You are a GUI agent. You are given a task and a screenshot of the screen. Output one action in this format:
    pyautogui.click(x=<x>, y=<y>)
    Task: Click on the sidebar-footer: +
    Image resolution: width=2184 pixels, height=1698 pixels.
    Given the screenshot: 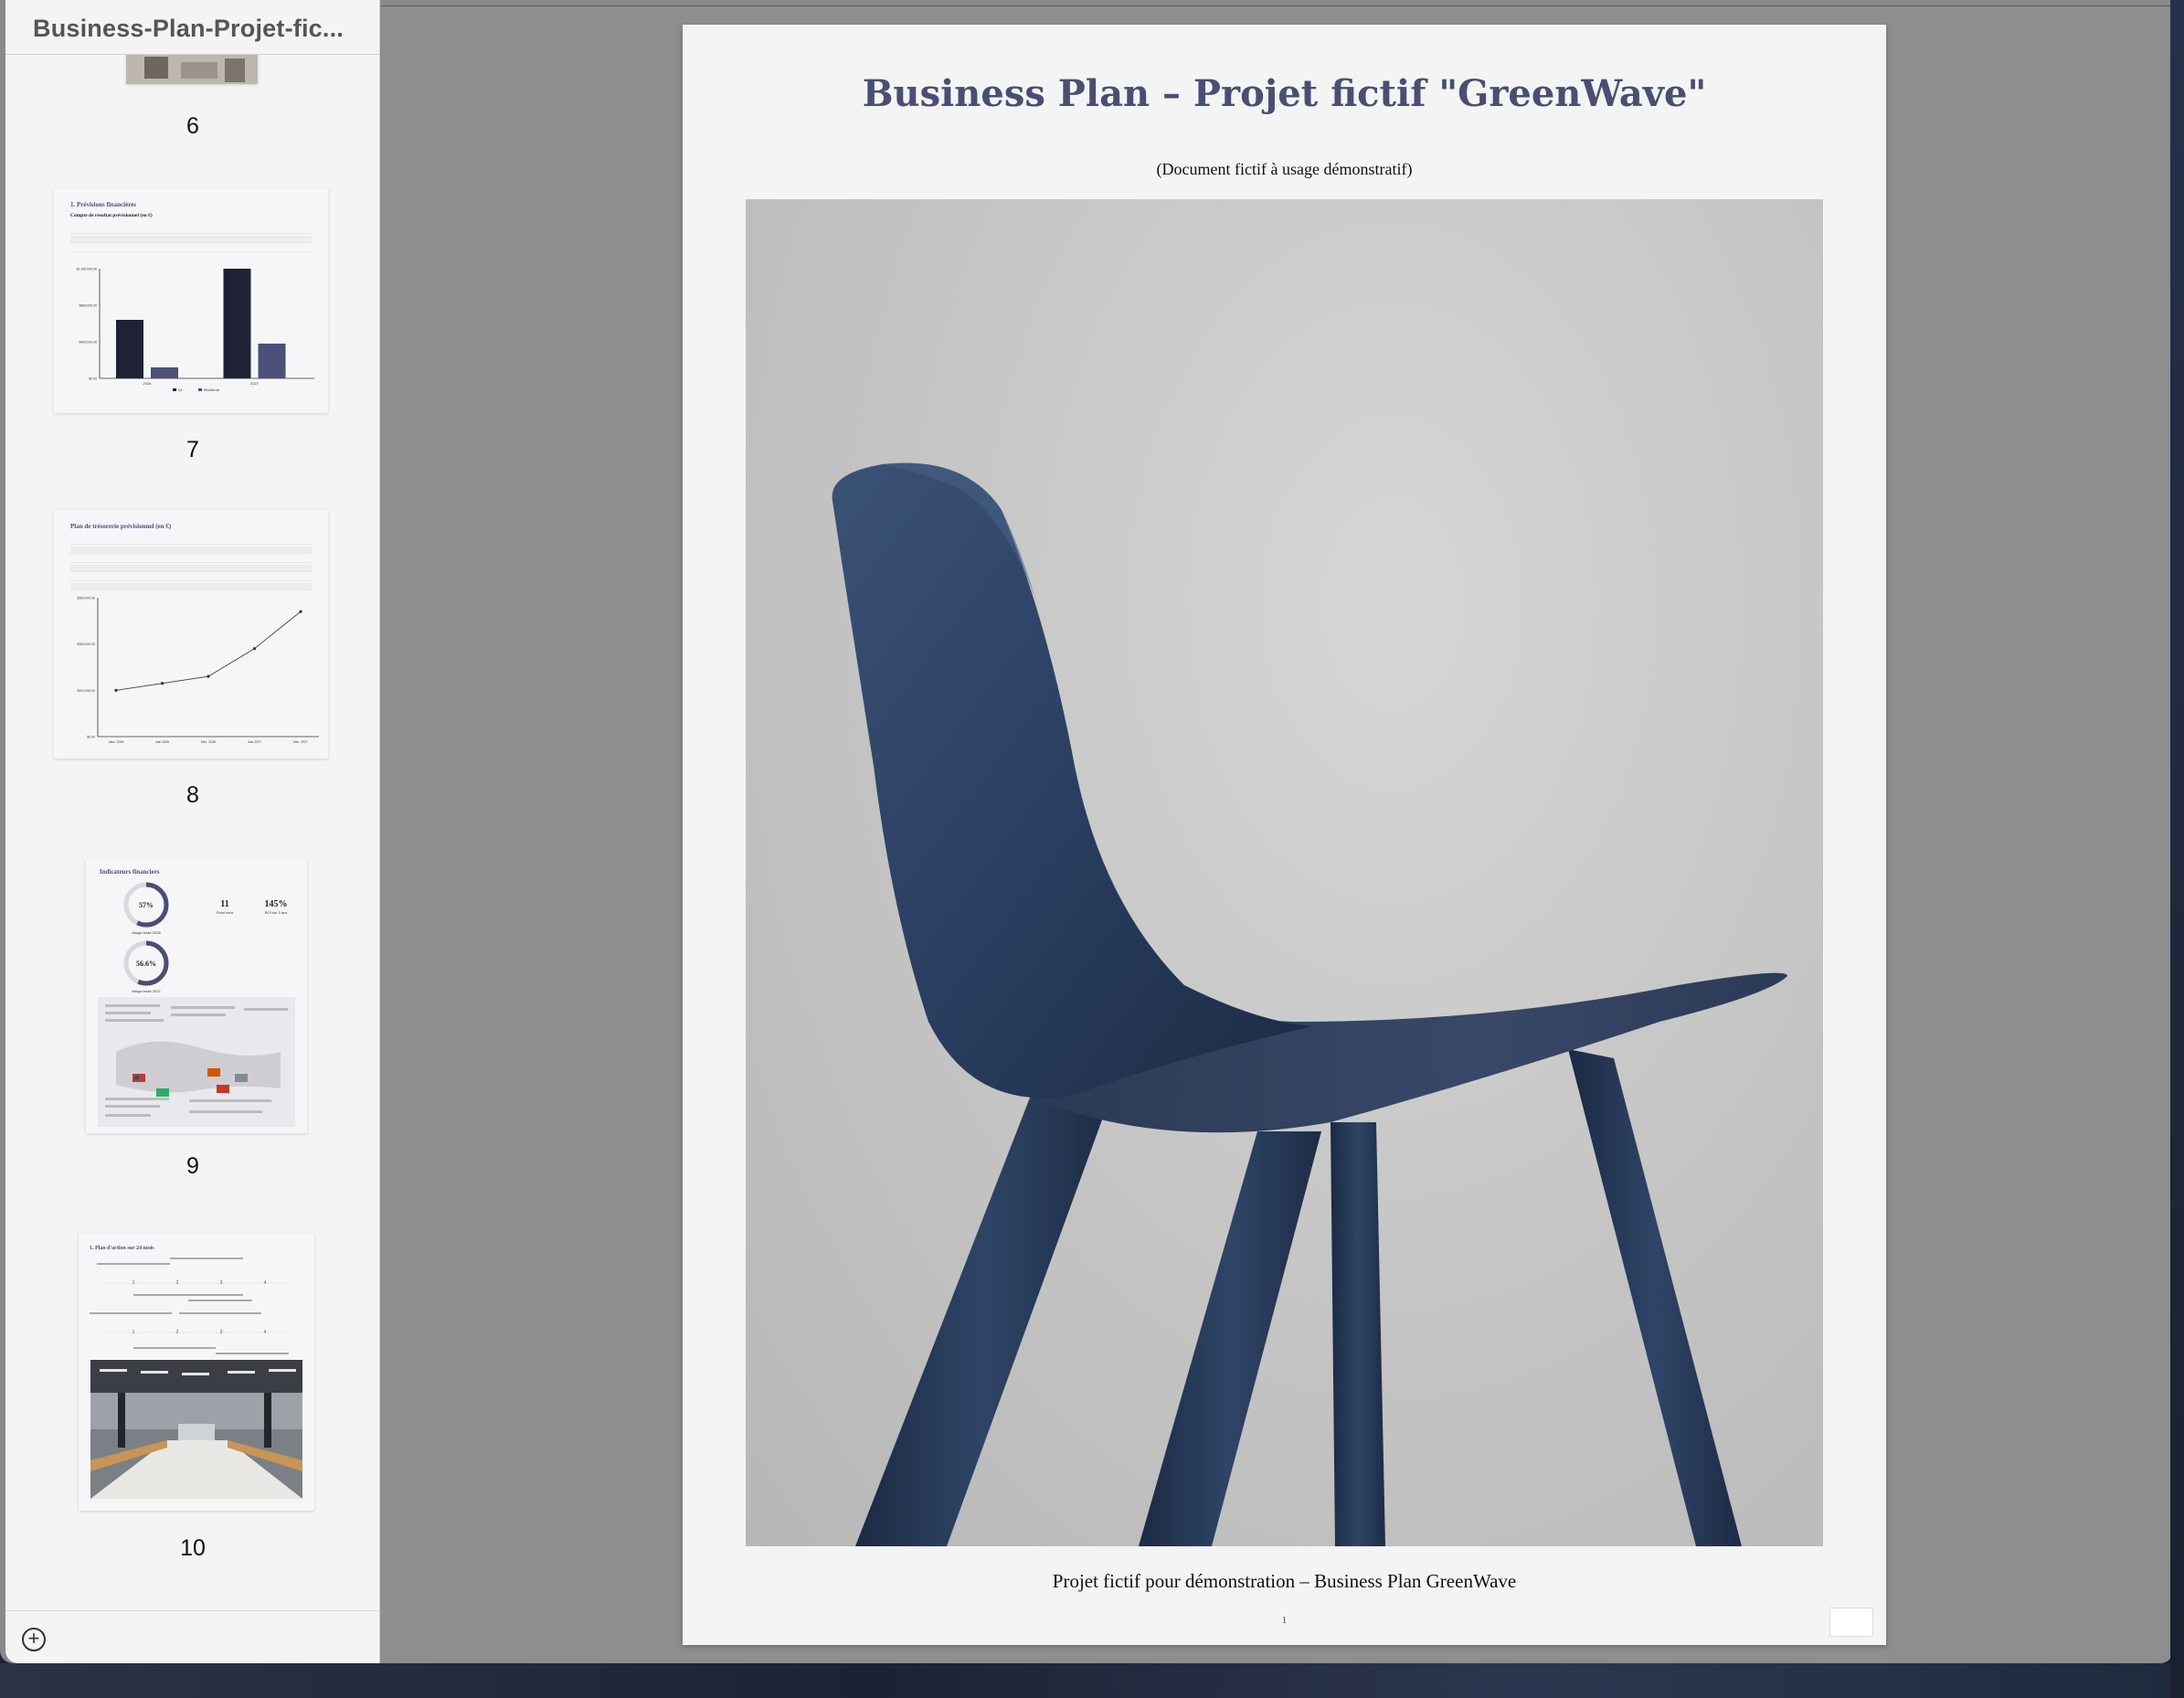 What is the action you would take?
    pyautogui.click(x=192, y=1636)
    